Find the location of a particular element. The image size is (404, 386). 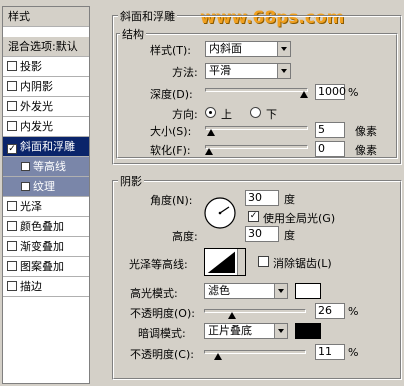

style-label: 样式(T): is located at coordinates (171, 50).